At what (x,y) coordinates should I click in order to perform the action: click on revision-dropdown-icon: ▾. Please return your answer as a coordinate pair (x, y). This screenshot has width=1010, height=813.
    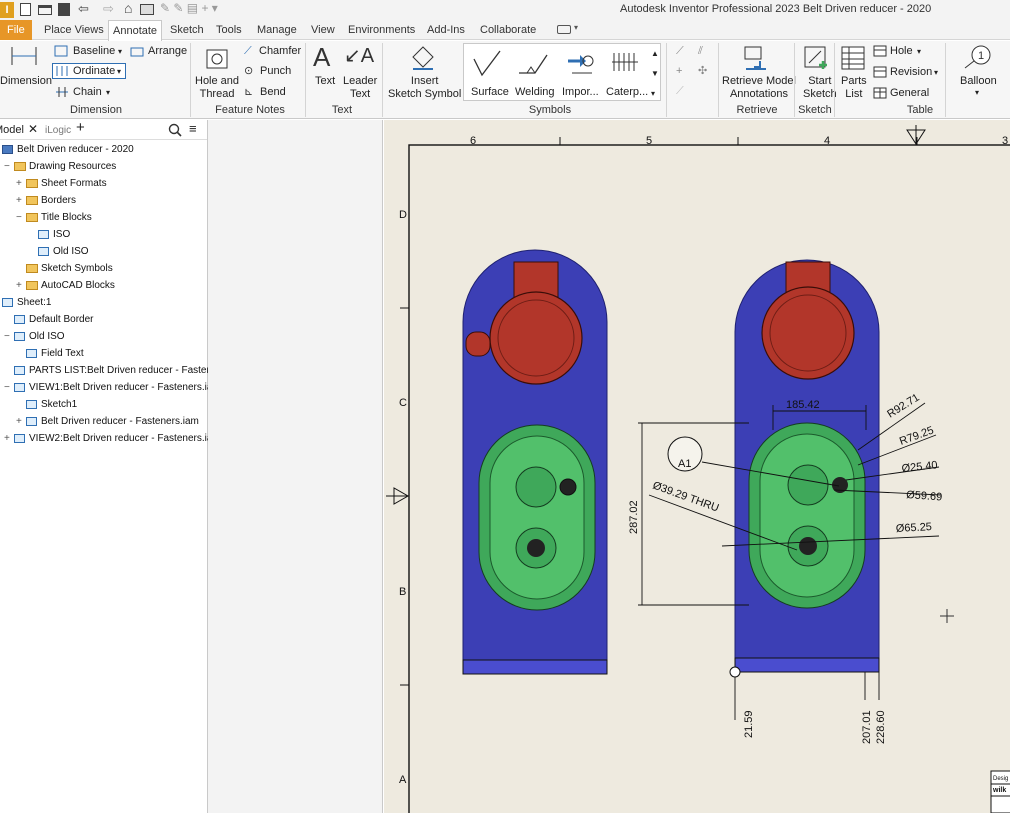
    Looking at the image, I should click on (936, 72).